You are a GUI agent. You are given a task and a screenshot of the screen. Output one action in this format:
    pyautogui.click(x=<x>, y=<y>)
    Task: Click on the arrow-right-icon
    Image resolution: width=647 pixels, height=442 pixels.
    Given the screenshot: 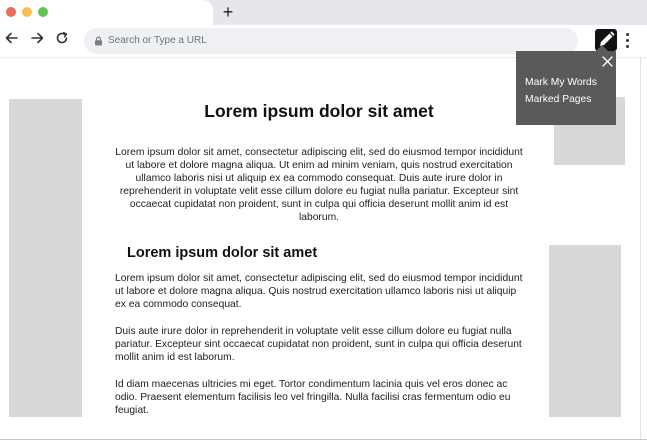 What is the action you would take?
    pyautogui.click(x=37, y=38)
    